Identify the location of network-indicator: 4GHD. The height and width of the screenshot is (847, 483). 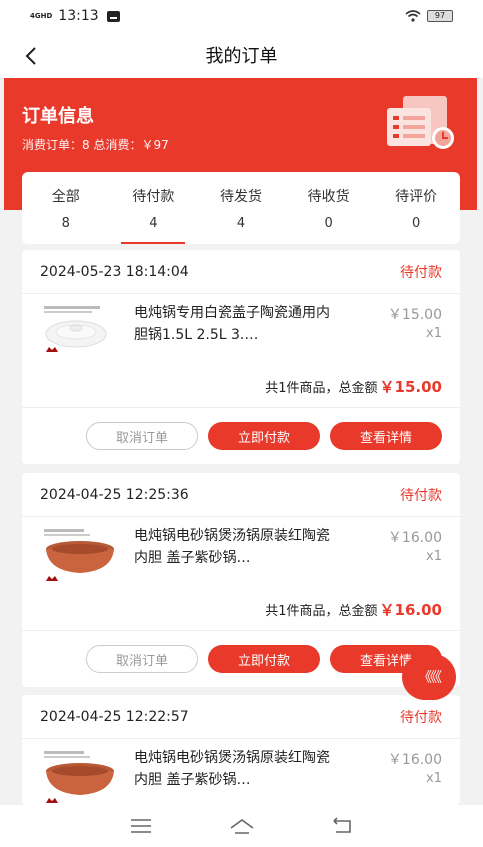
(41, 16).